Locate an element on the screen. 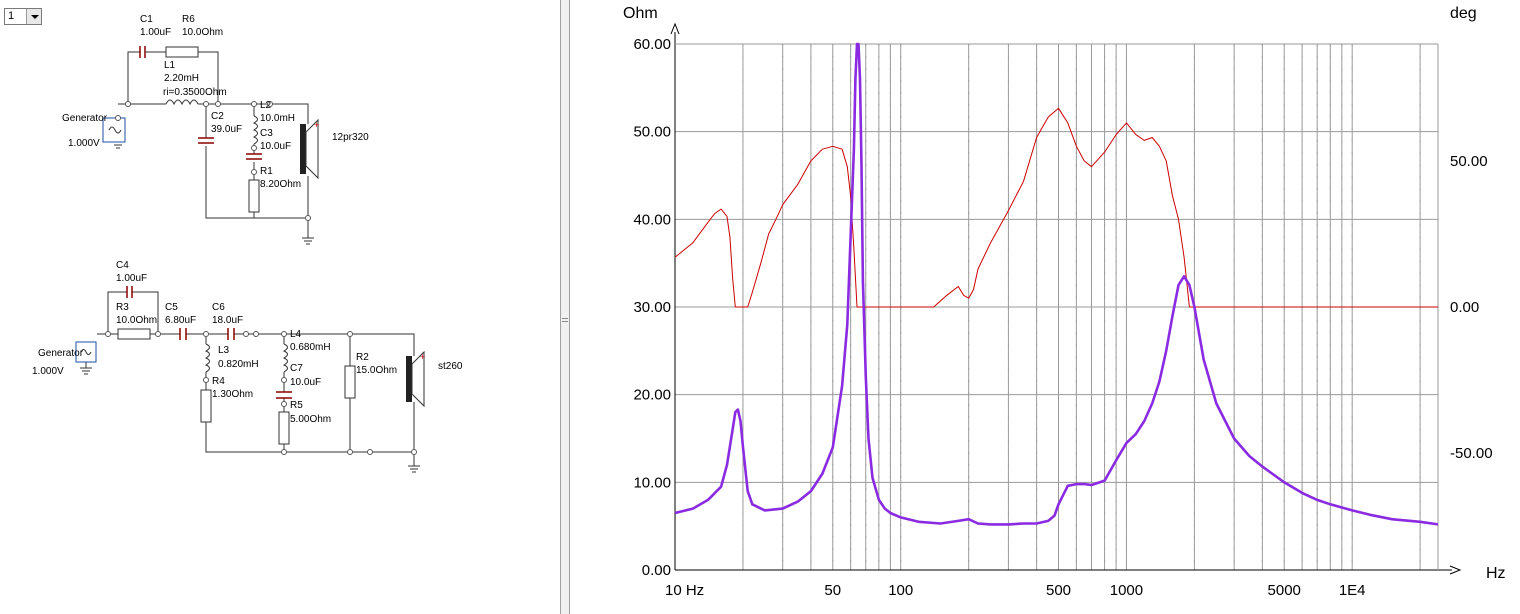 The width and height of the screenshot is (1520, 614). x-tick-label: 1E4 is located at coordinates (1352, 590).